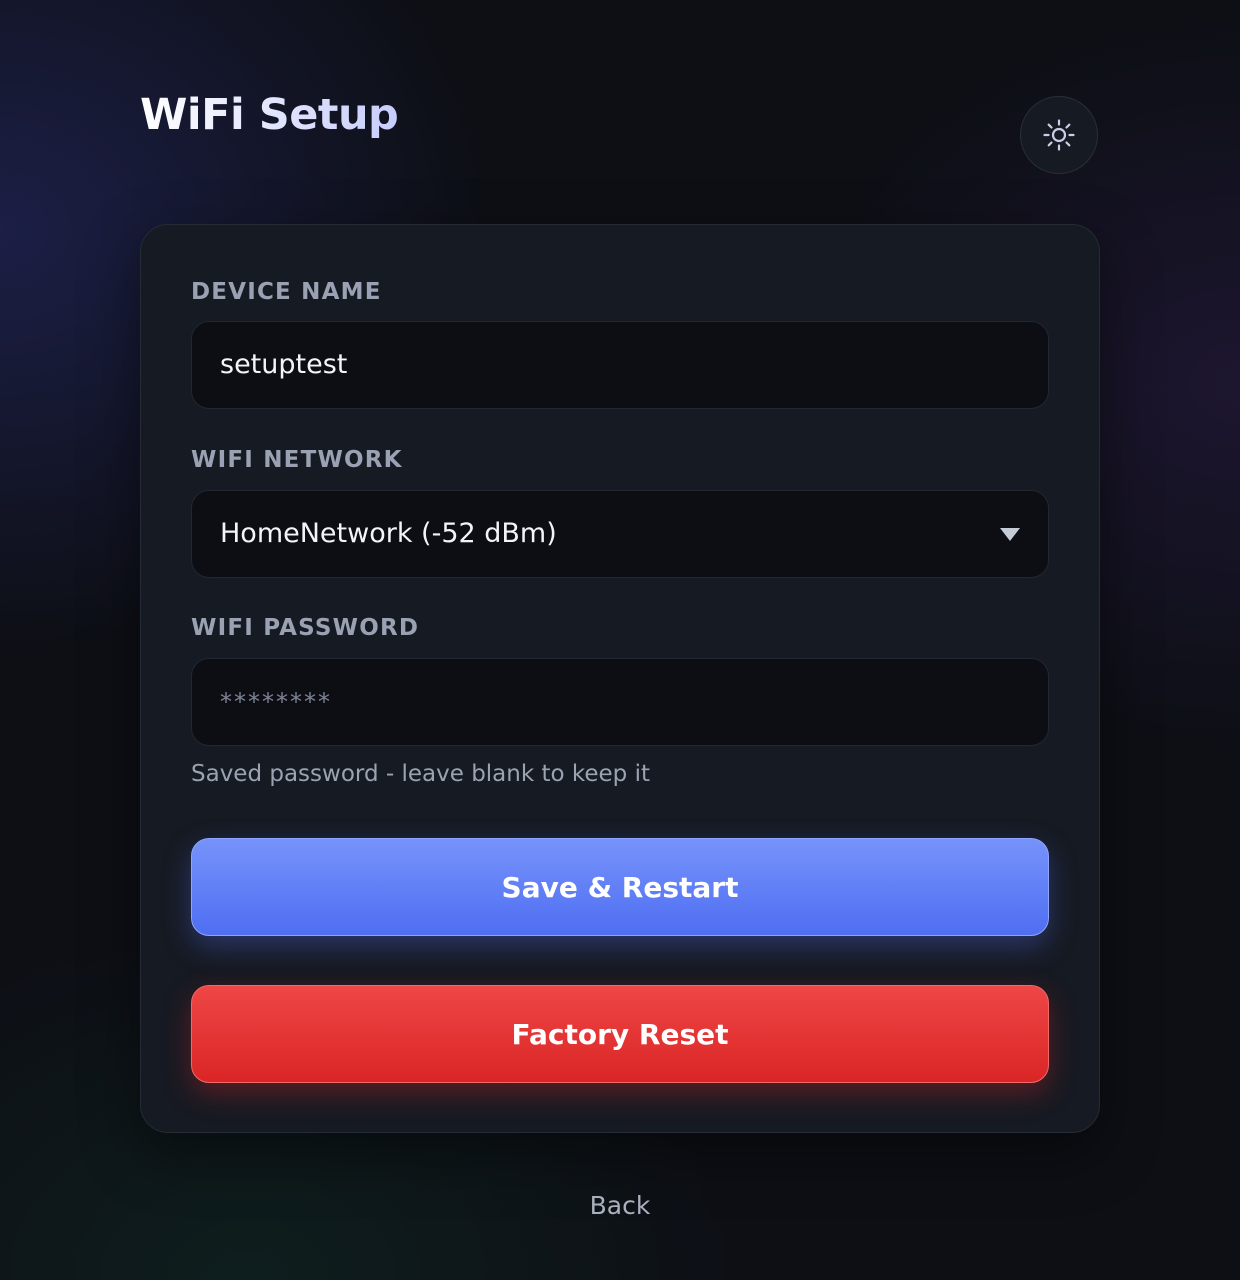 The image size is (1240, 1280). I want to click on wifi-password-placeholder: ********, so click(276, 702).